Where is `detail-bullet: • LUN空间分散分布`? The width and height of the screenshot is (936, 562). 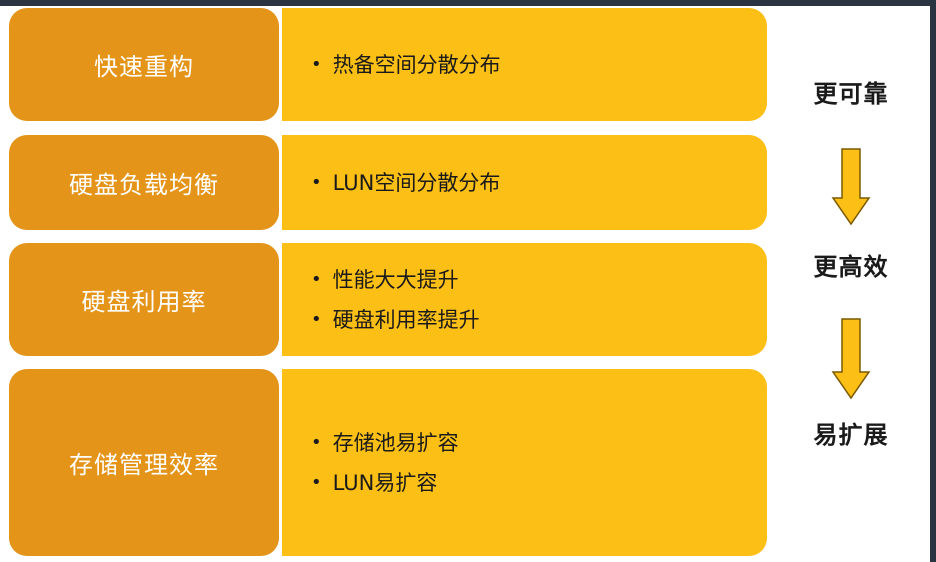
detail-bullet: • LUN空间分散分布 is located at coordinates (539, 183).